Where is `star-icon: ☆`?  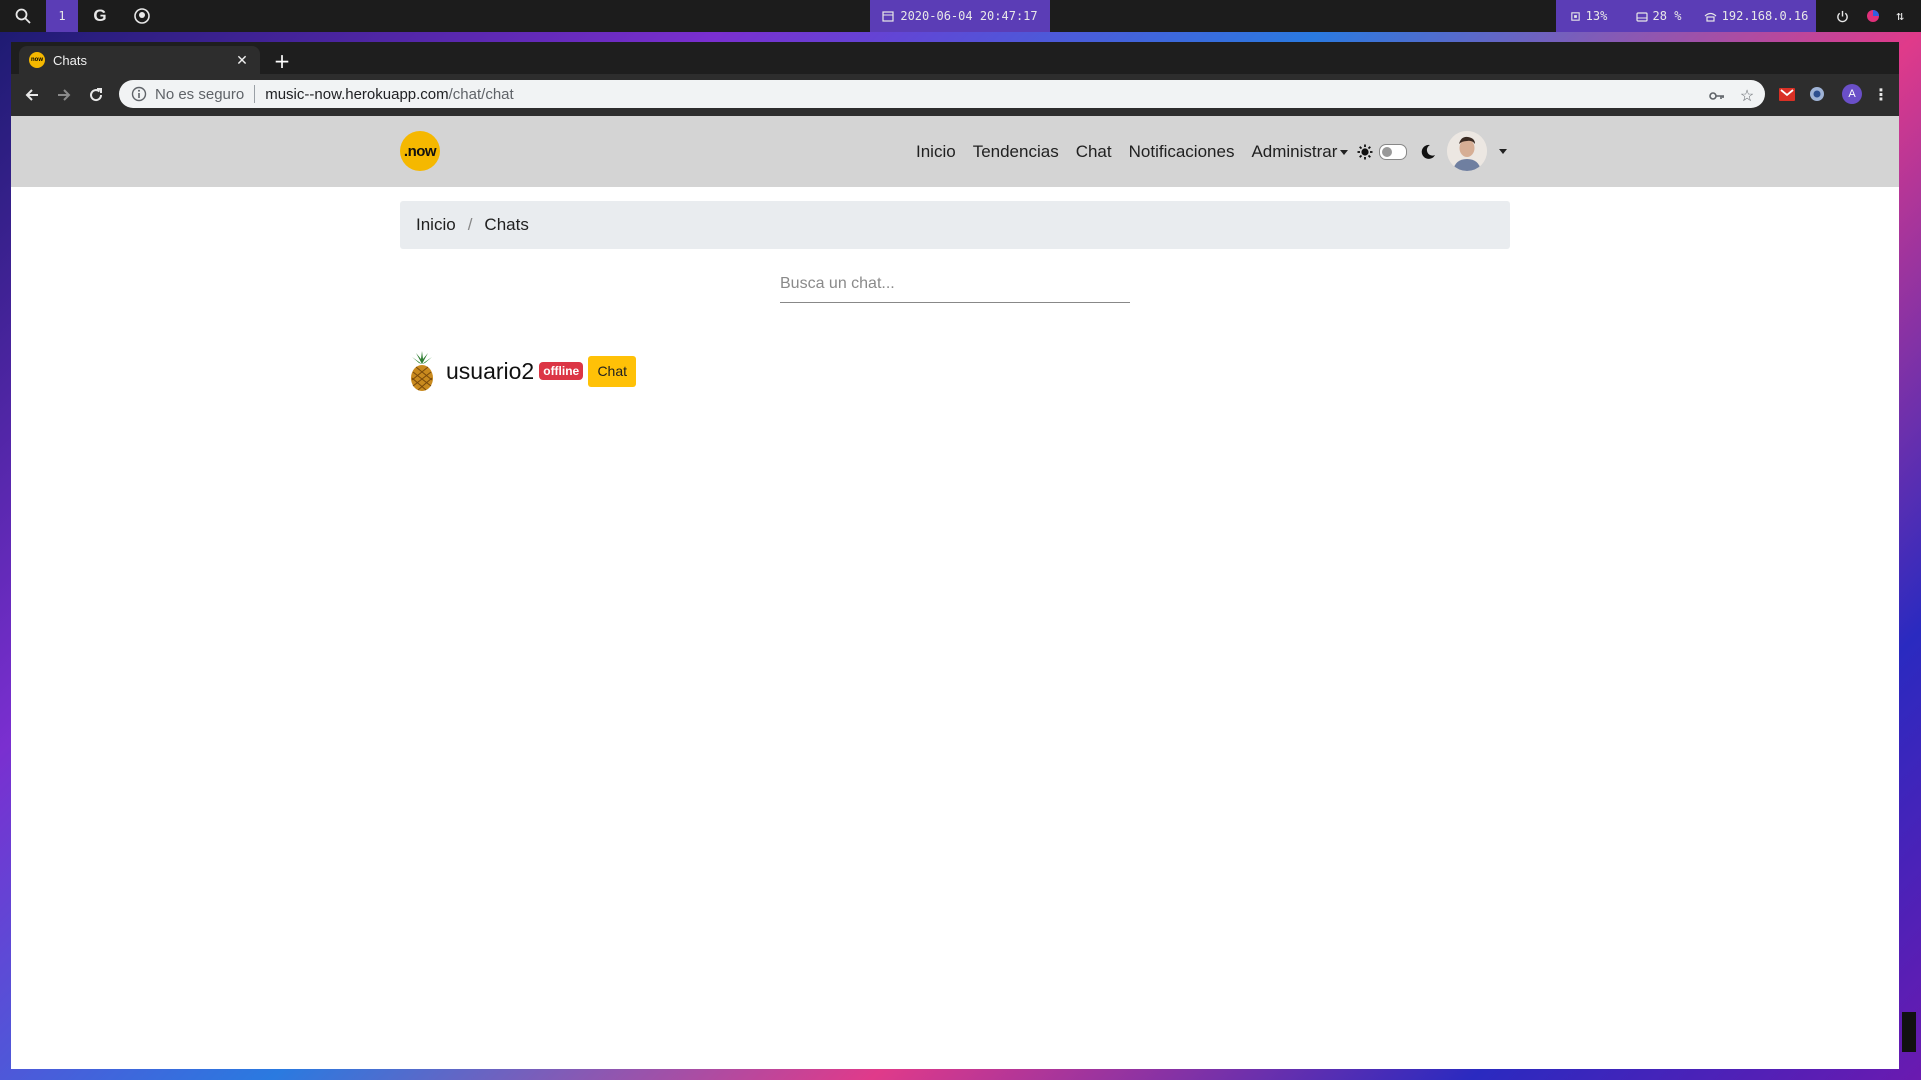 star-icon: ☆ is located at coordinates (1747, 96).